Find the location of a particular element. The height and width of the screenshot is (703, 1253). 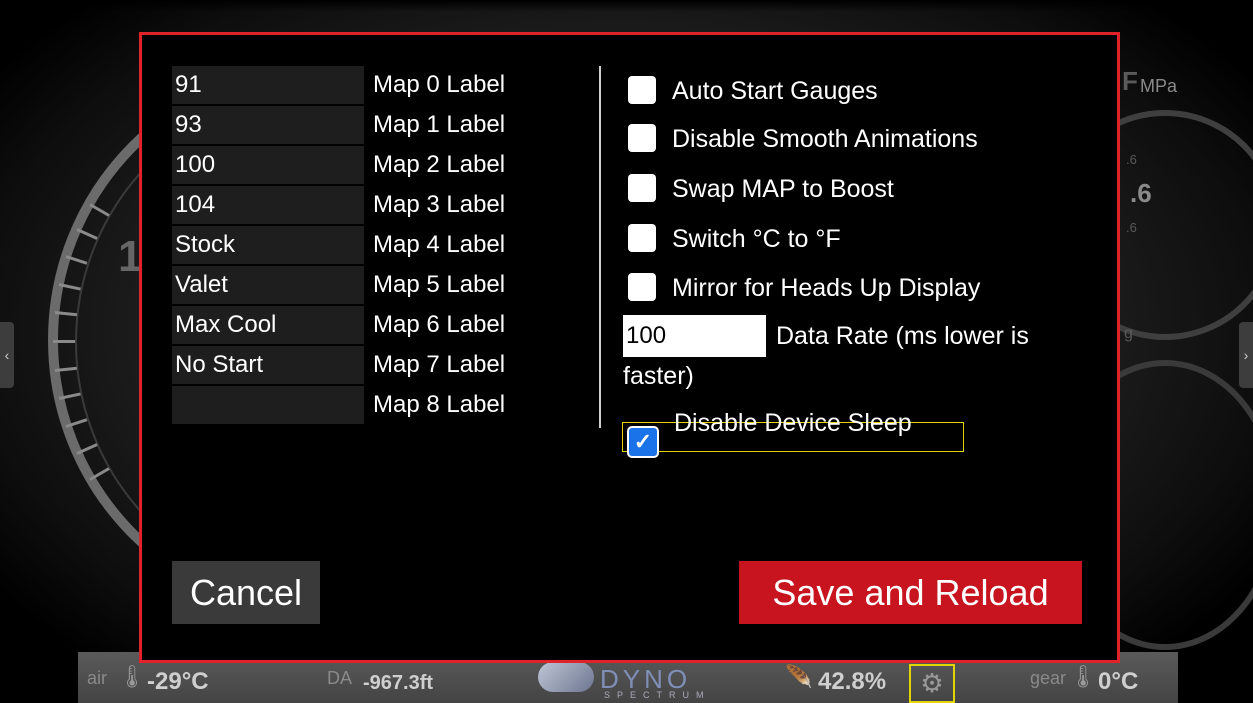

right-gauge-tick-g: g is located at coordinates (1128, 333).